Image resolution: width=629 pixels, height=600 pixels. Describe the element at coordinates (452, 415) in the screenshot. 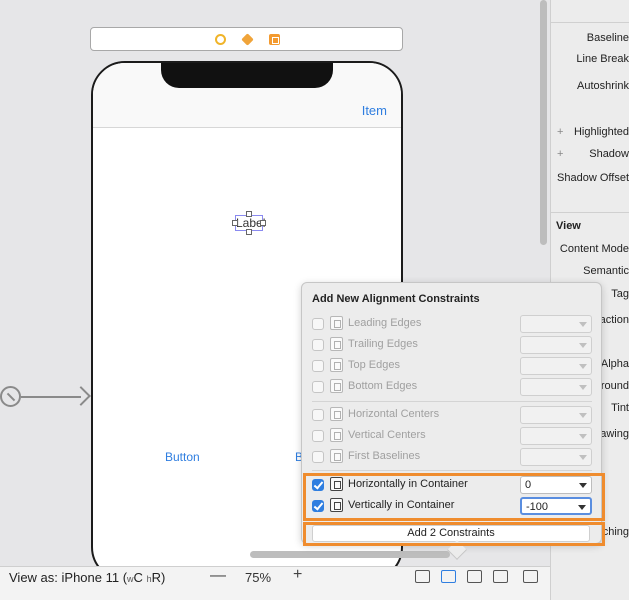

I see `constraint-row-horizontal-centers: Horizontal Centers` at that location.